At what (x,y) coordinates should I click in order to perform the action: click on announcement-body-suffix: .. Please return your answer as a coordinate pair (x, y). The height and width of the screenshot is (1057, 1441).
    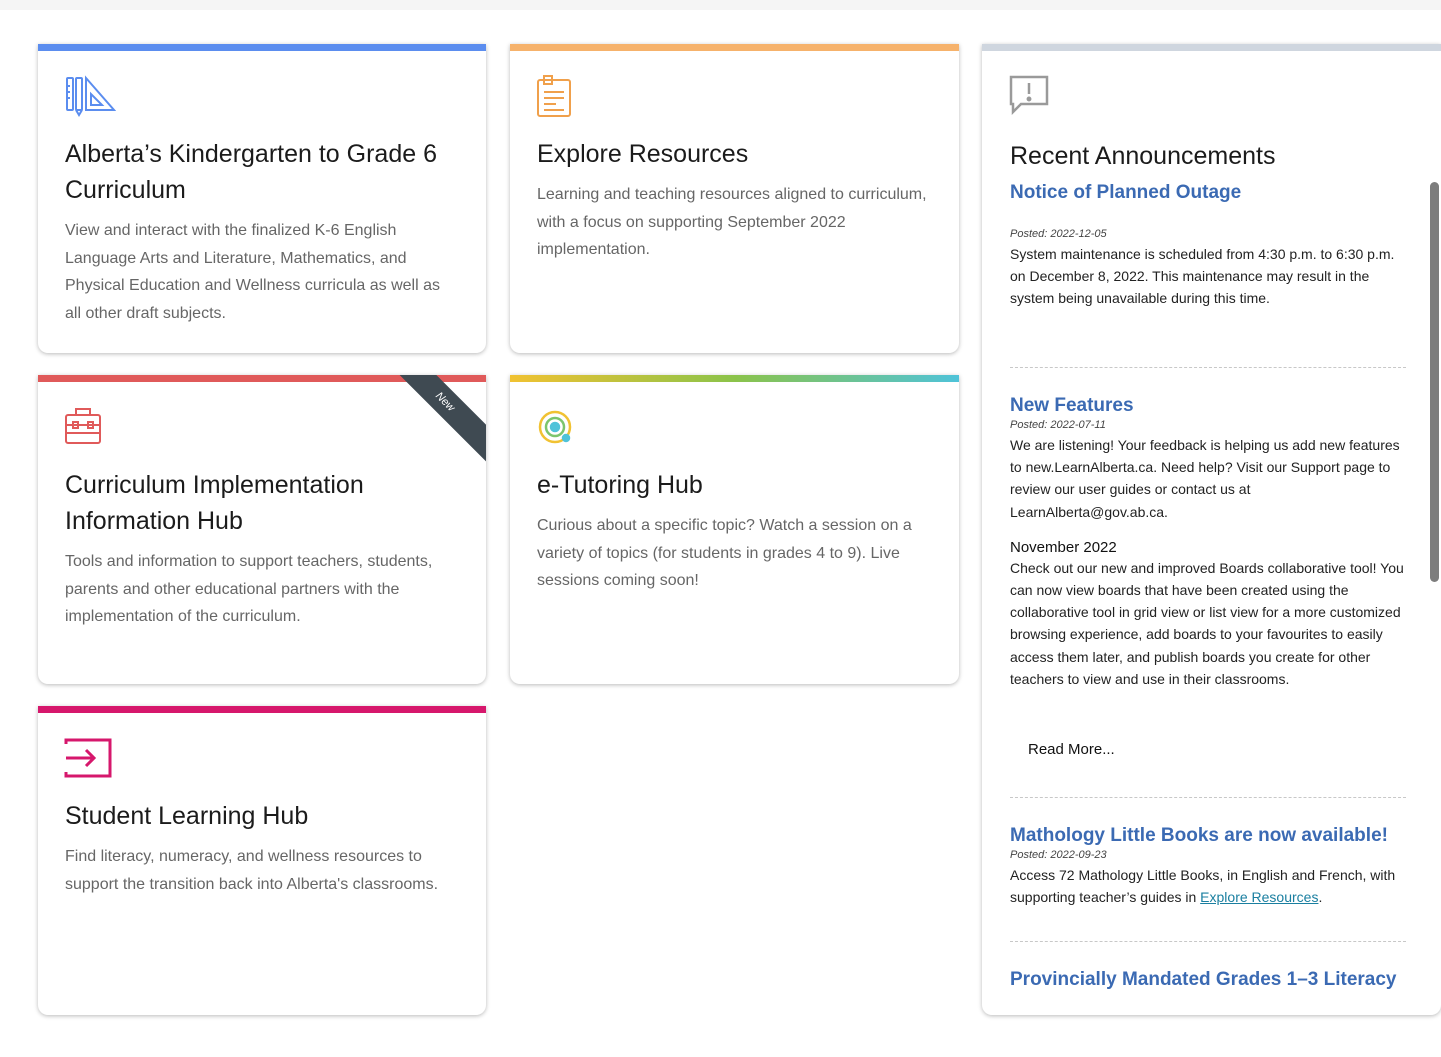
    Looking at the image, I should click on (1320, 897).